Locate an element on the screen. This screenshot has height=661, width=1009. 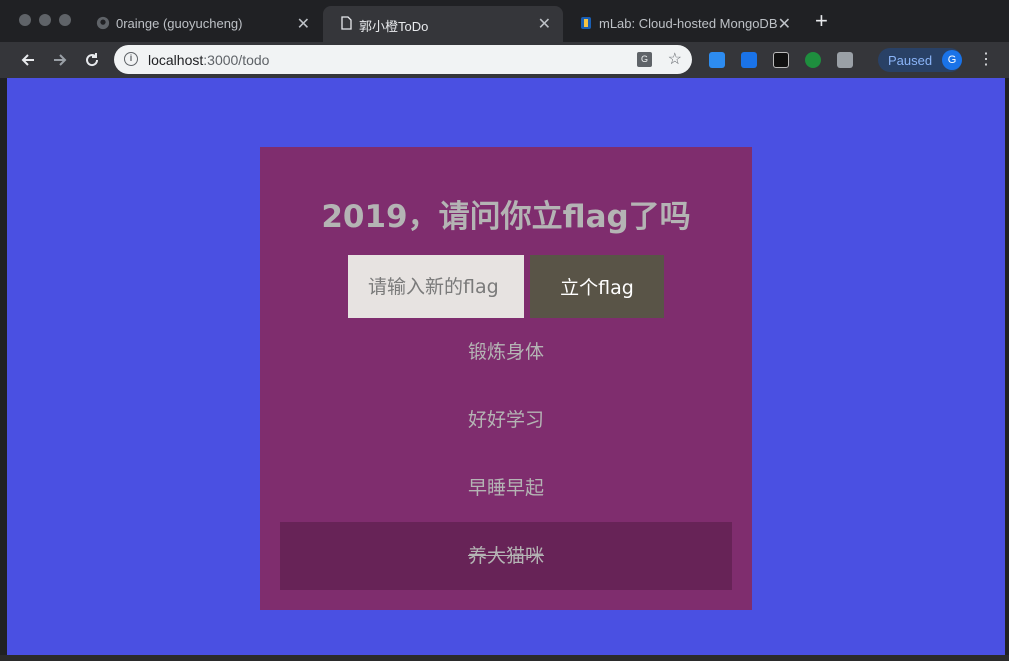
window-minimize-button is located at coordinates (45, 20).